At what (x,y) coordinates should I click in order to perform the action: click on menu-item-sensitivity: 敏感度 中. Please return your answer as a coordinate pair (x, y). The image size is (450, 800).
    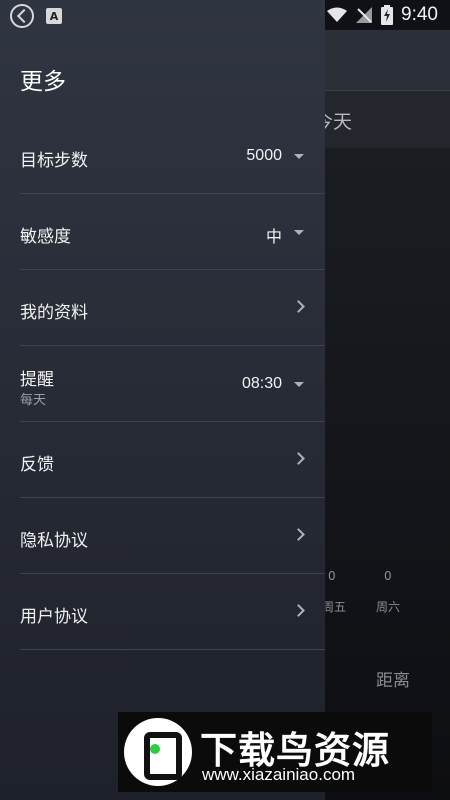
    Looking at the image, I should click on (172, 232).